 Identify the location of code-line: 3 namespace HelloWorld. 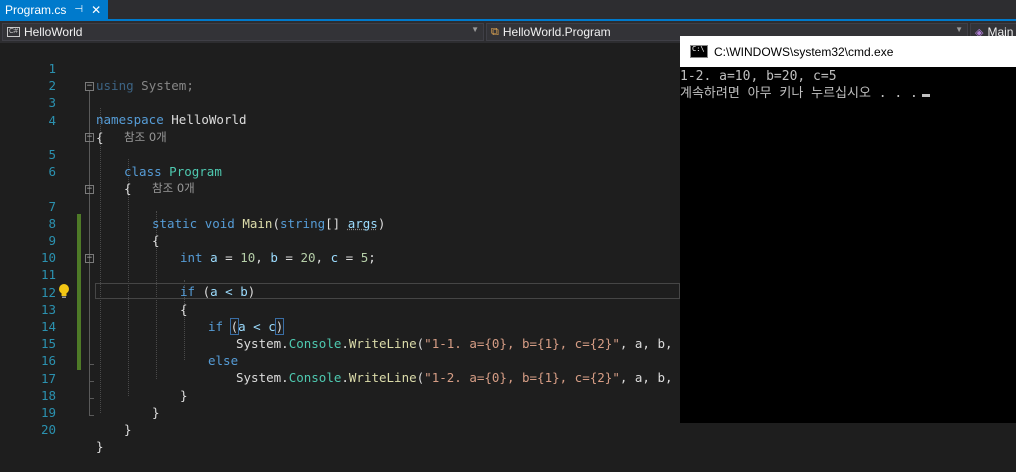
(340, 102).